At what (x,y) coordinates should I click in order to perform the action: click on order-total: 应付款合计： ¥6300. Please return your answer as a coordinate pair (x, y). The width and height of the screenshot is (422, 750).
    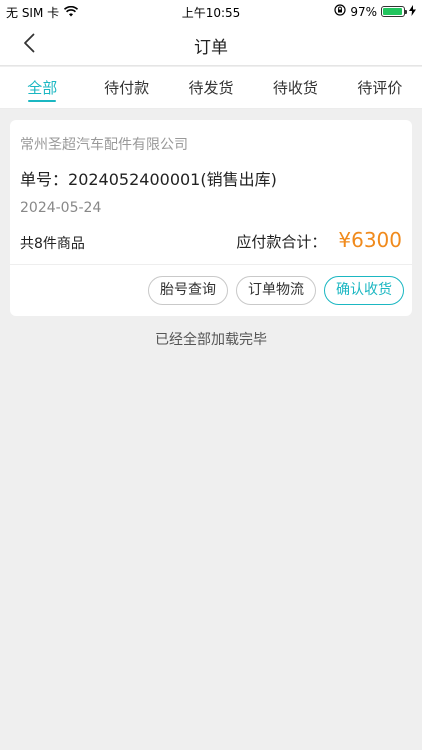
    Looking at the image, I should click on (319, 240).